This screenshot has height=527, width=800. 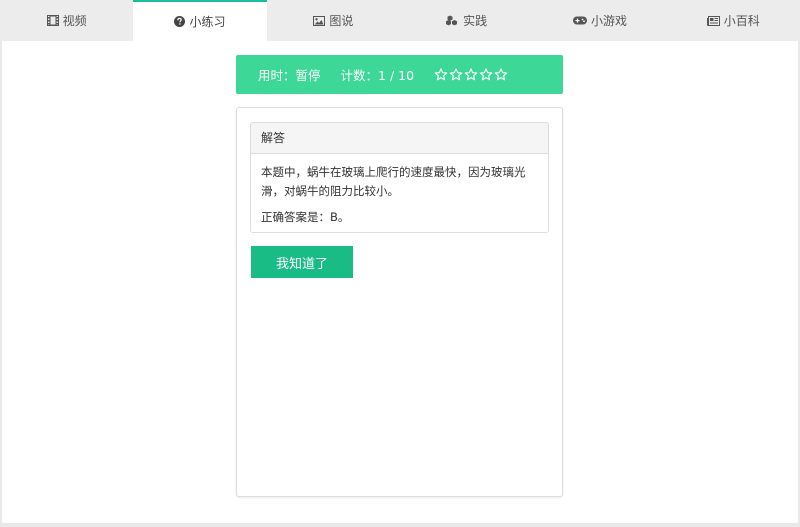 I want to click on newspaper-icon, so click(x=713, y=20).